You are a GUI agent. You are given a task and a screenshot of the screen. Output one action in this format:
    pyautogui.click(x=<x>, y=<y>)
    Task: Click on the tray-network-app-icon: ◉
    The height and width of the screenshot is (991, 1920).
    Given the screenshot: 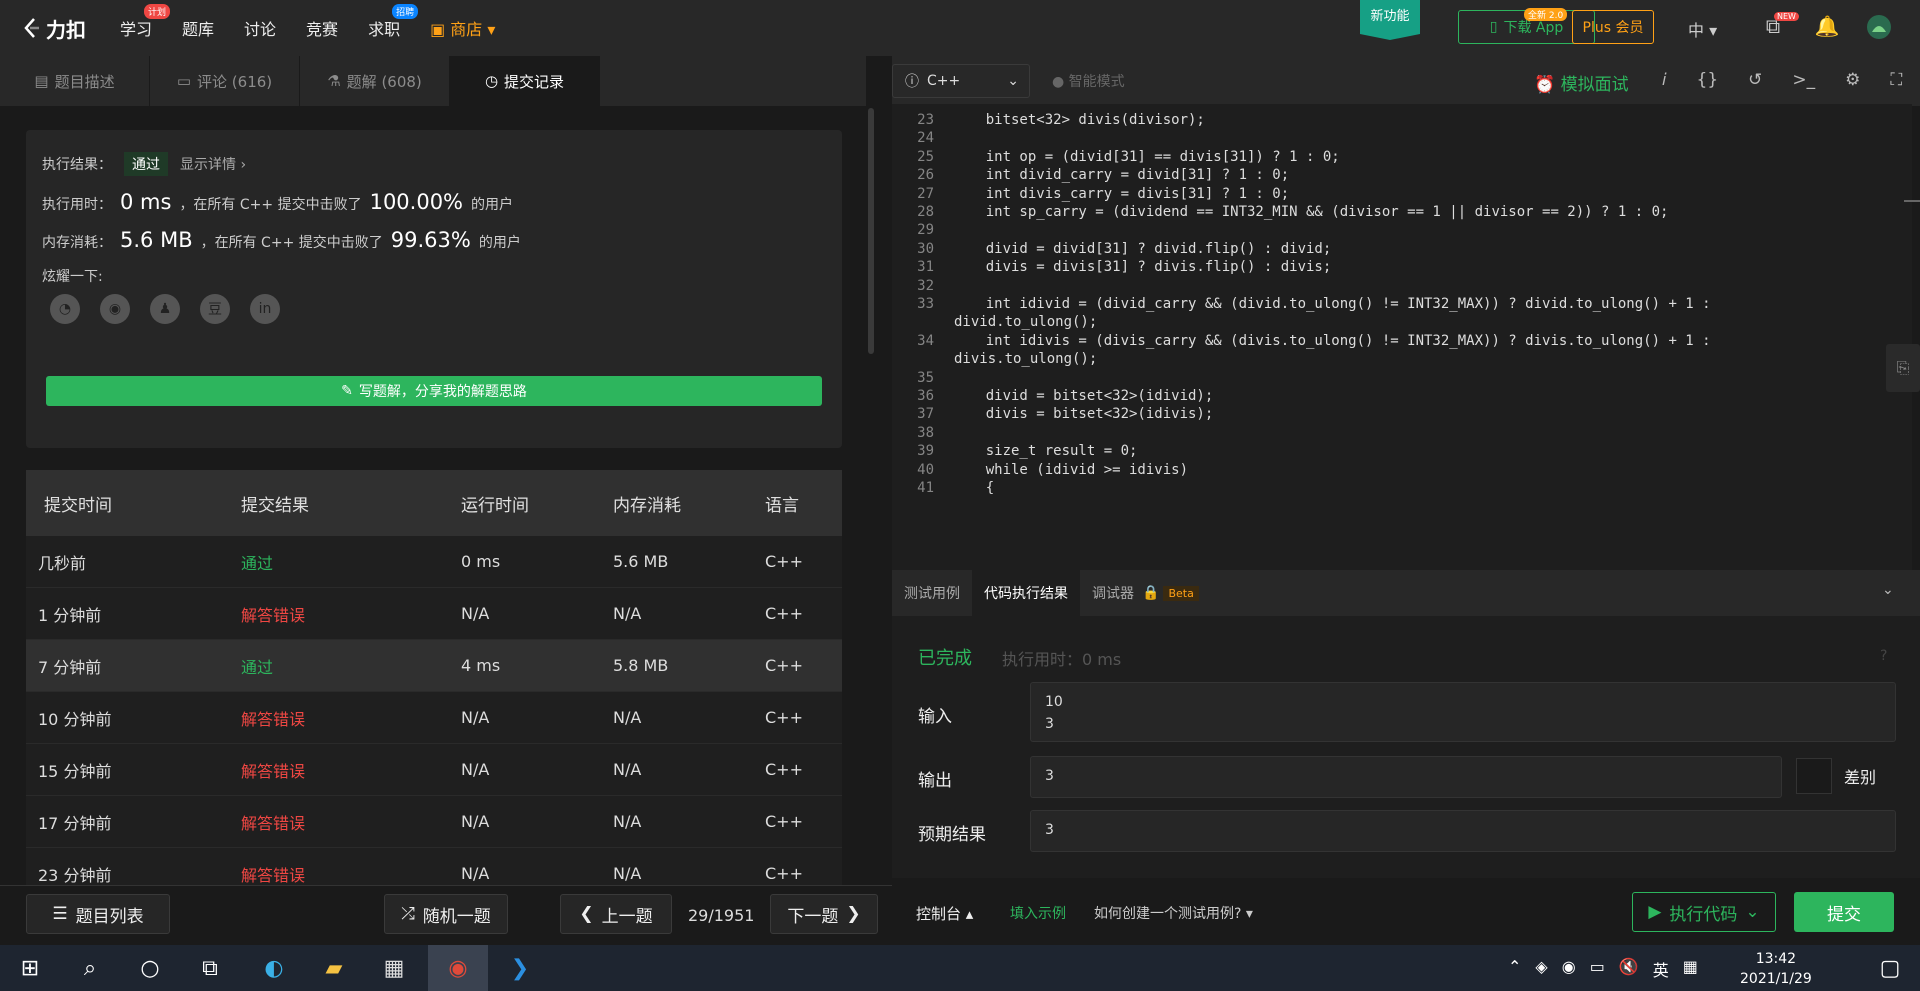 What is the action you would take?
    pyautogui.click(x=1569, y=969)
    